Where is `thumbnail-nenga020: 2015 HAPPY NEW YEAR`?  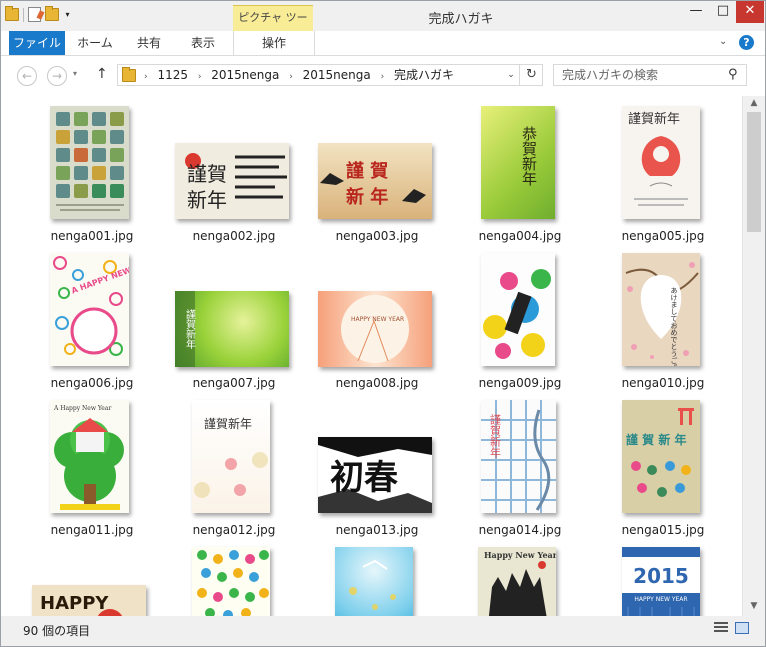
thumbnail-nenga020: 2015 HAPPY NEW YEAR is located at coordinates (661, 581).